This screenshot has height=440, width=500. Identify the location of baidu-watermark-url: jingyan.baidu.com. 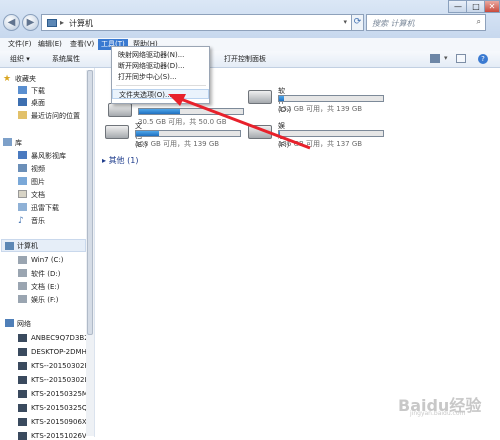
(438, 413).